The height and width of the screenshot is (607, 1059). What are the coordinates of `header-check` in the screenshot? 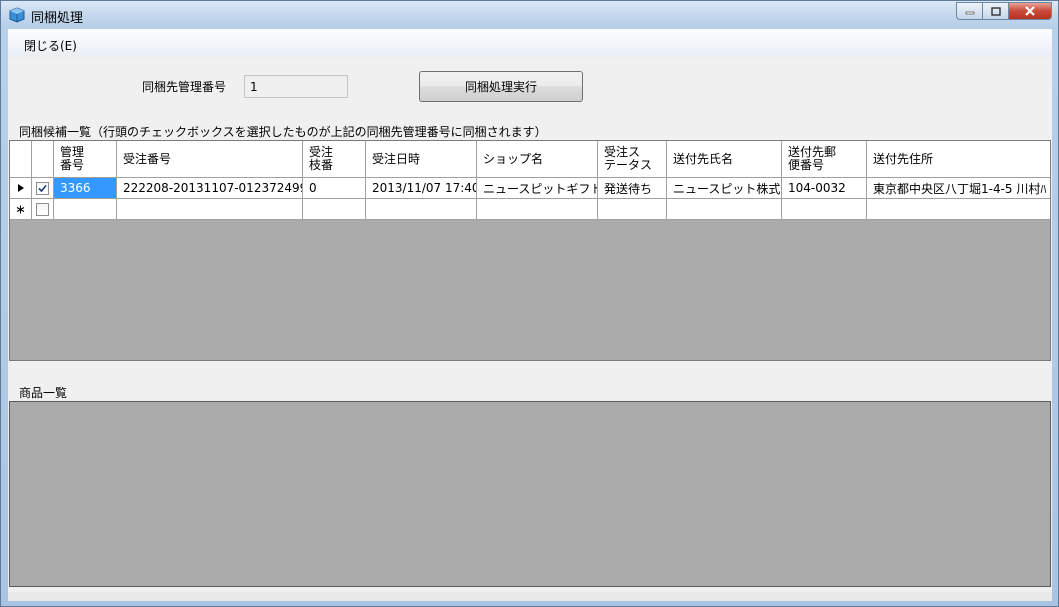 It's located at (43, 159).